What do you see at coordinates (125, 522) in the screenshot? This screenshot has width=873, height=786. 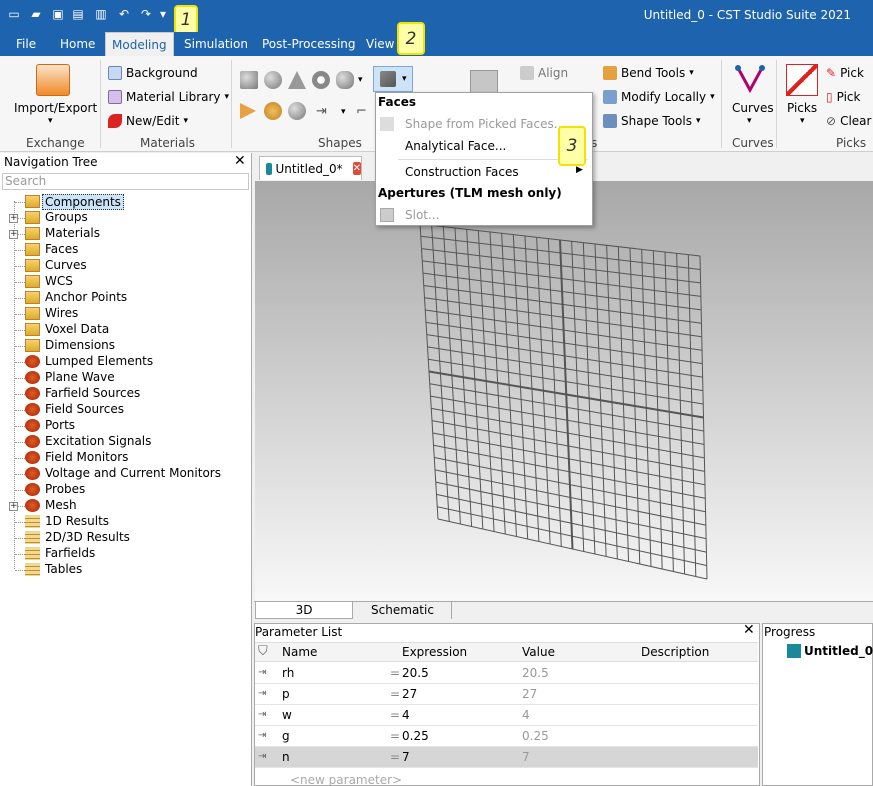 I see `tree-item-1d-results: 1D Results` at bounding box center [125, 522].